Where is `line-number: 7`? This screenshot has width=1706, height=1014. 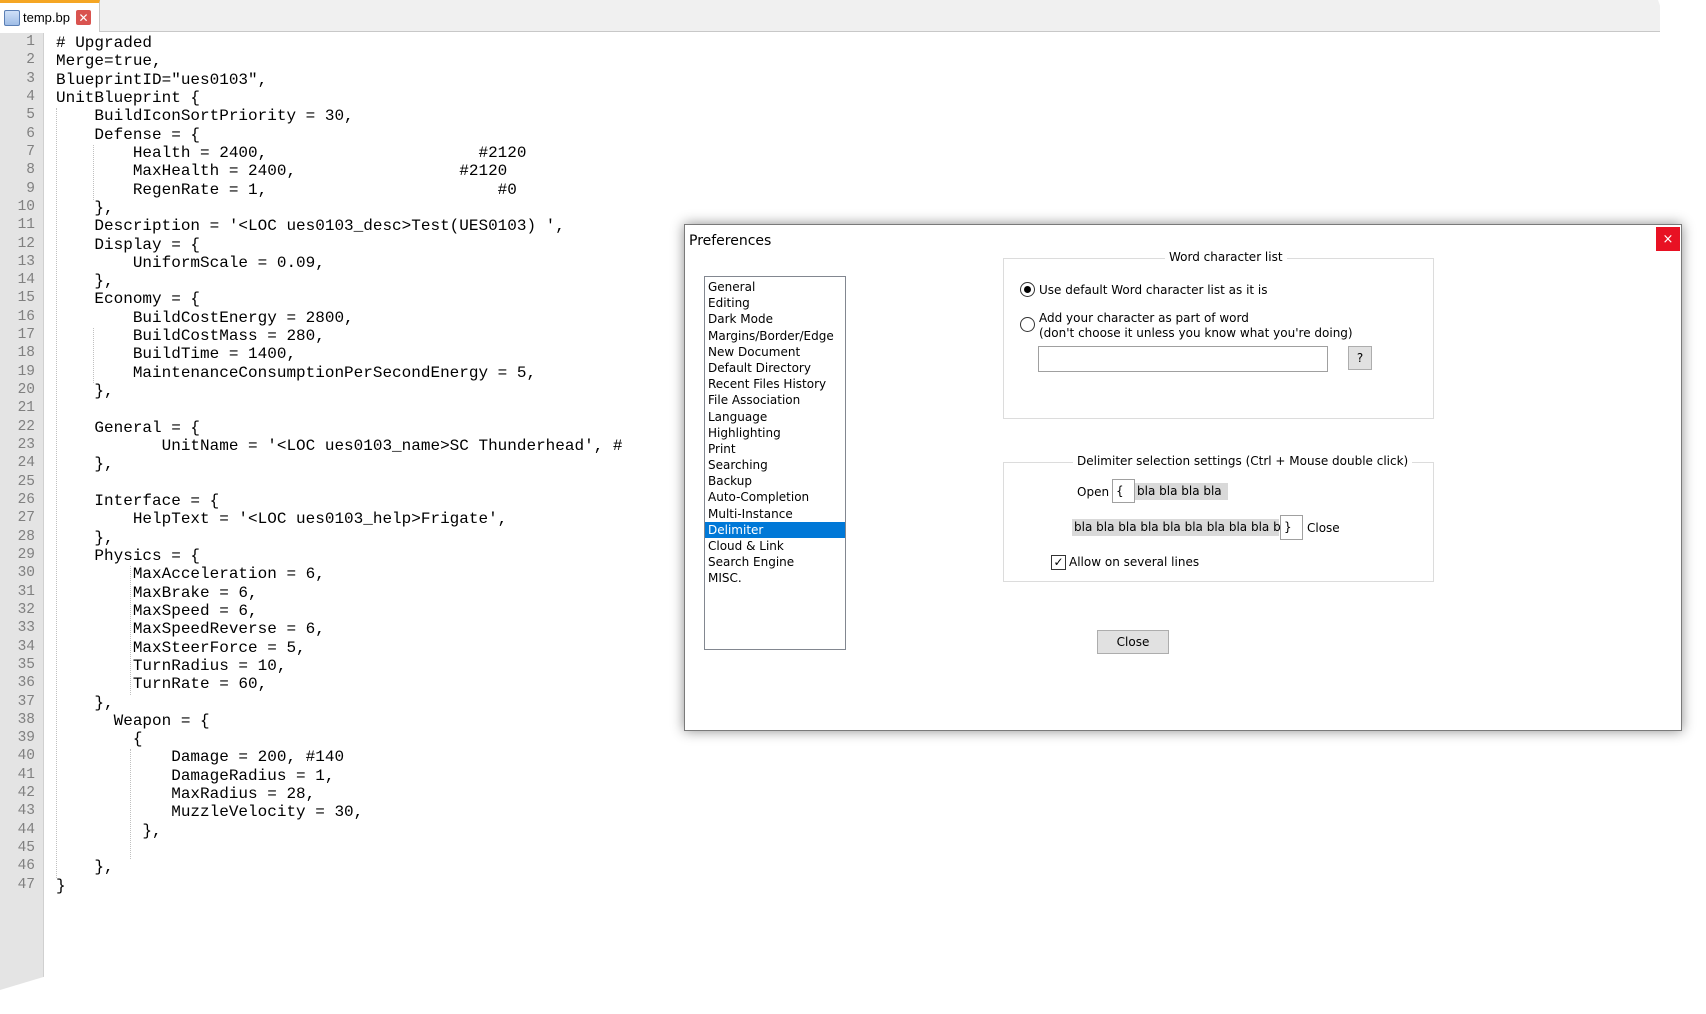 line-number: 7 is located at coordinates (30, 151).